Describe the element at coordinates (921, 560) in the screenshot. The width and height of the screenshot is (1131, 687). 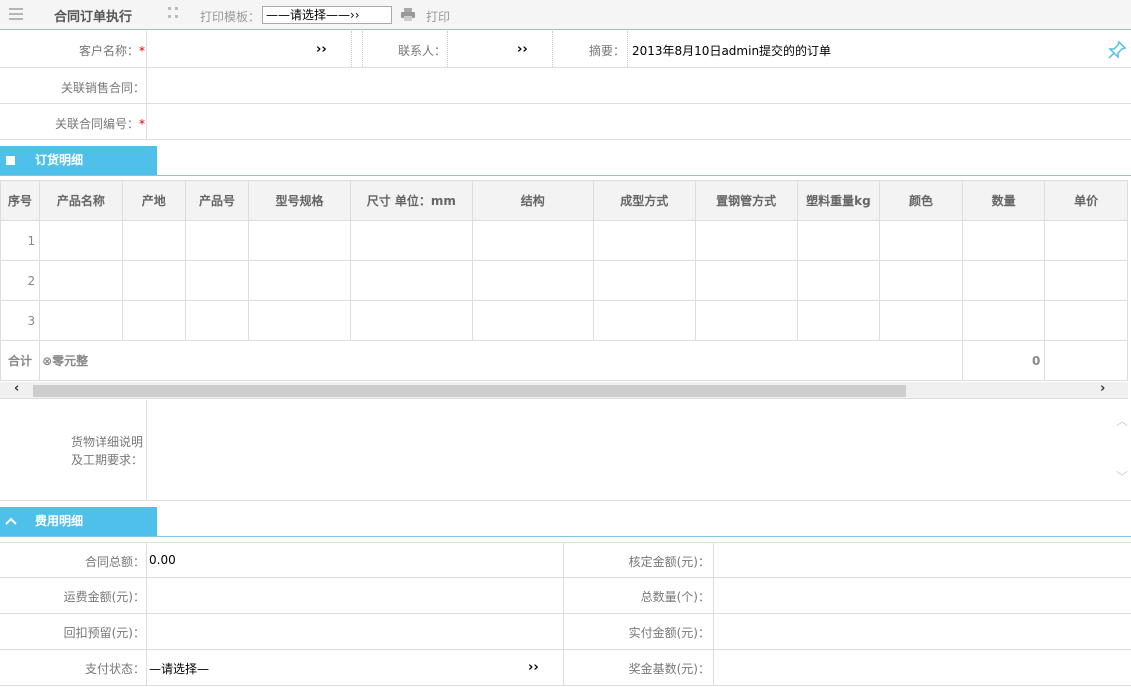
I see `approved-amount-input` at that location.